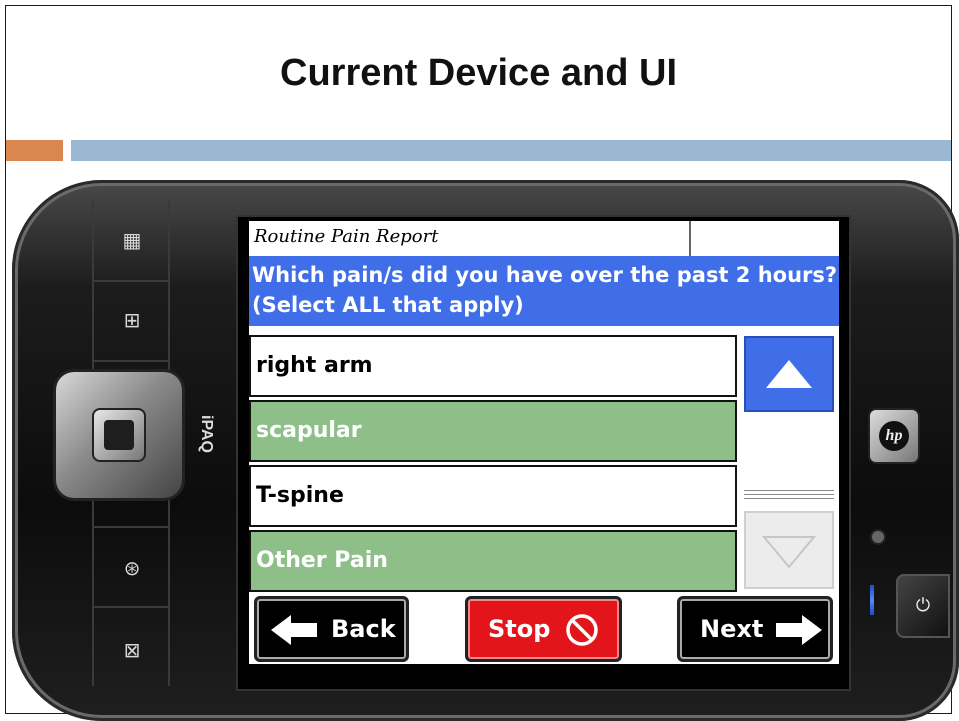 The image size is (959, 721). I want to click on option-right-arm: right arm, so click(493, 366).